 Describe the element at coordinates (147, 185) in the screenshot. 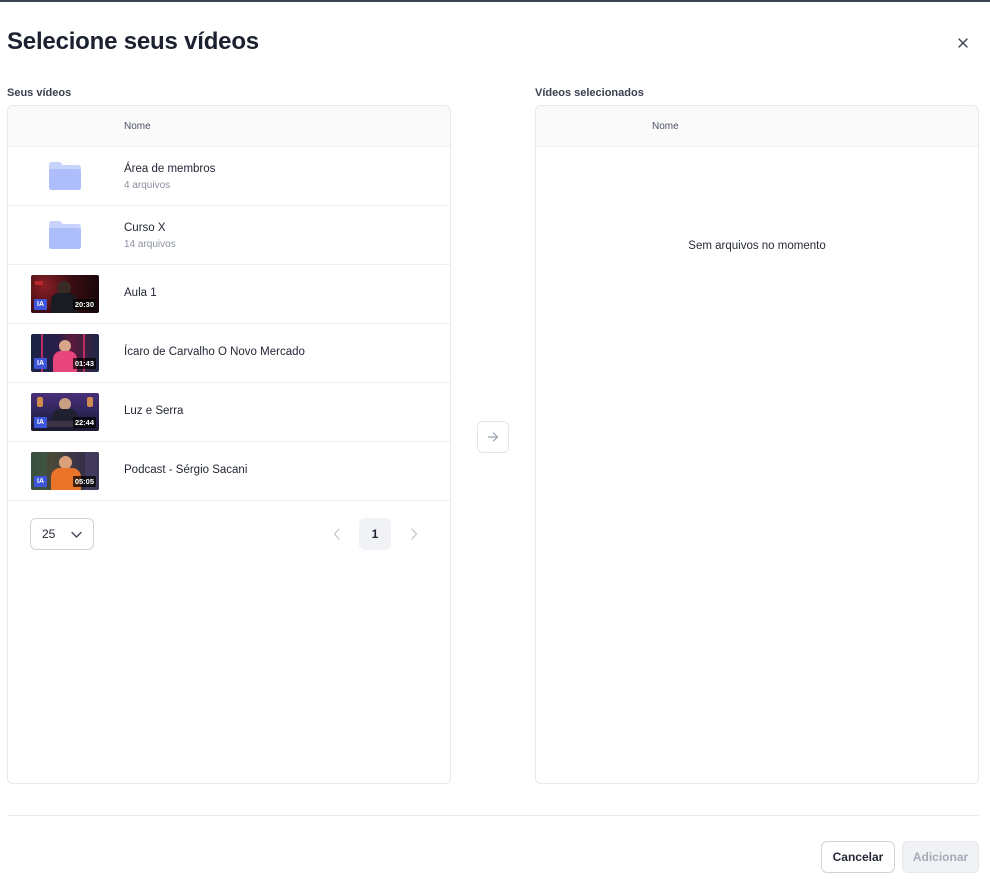

I see `item-count: 4 arquivos` at that location.